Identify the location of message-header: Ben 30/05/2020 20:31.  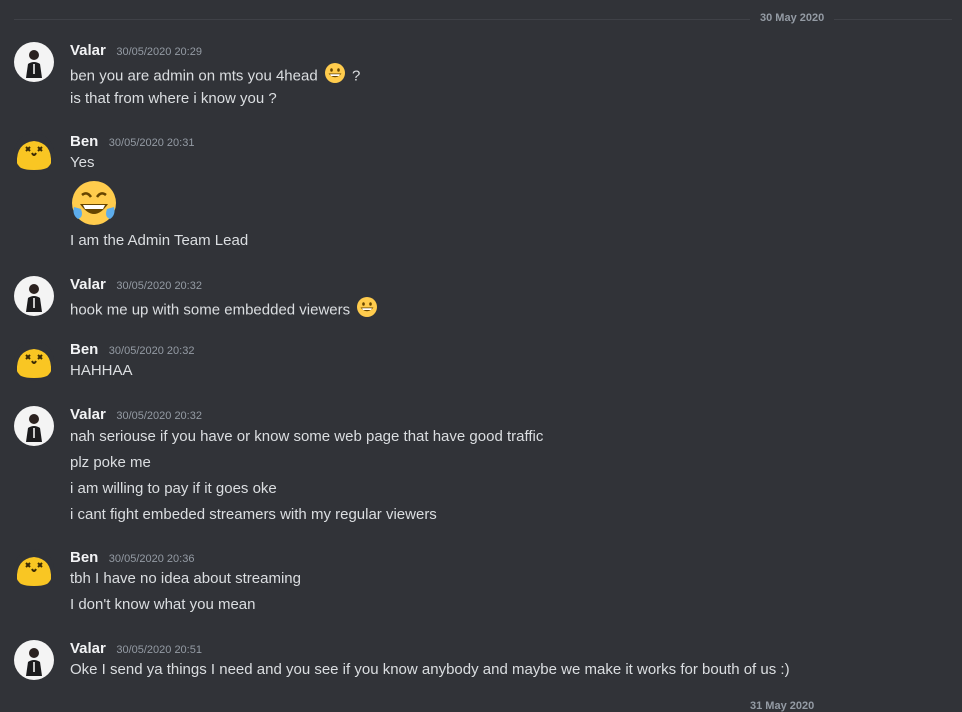
(132, 143).